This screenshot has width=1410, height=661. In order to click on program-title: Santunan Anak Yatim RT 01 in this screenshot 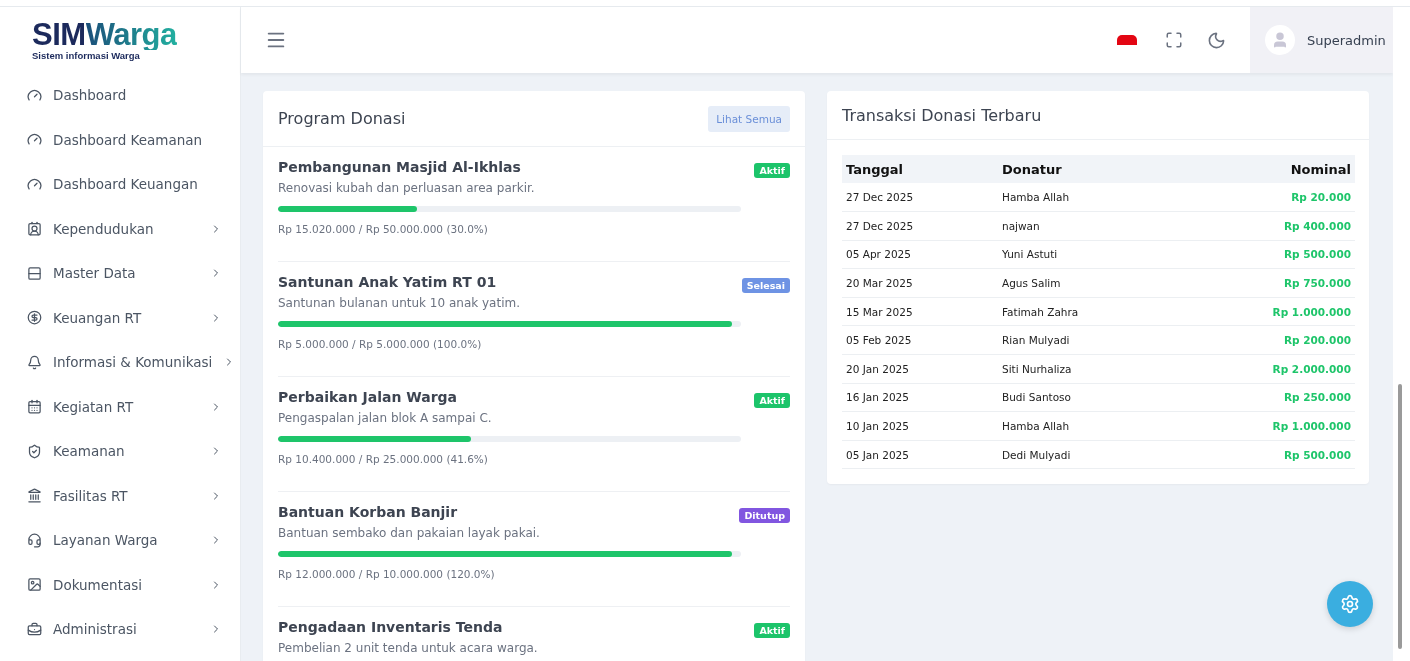, I will do `click(388, 282)`.